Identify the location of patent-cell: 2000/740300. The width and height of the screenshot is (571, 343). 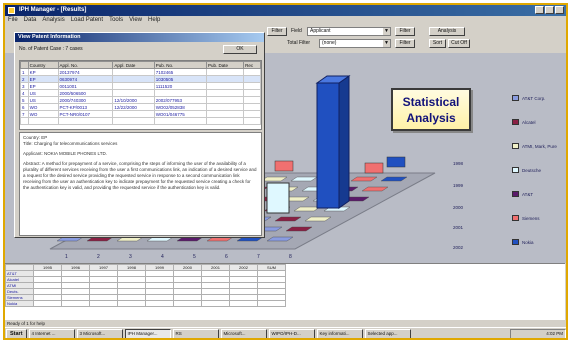
(85, 100).